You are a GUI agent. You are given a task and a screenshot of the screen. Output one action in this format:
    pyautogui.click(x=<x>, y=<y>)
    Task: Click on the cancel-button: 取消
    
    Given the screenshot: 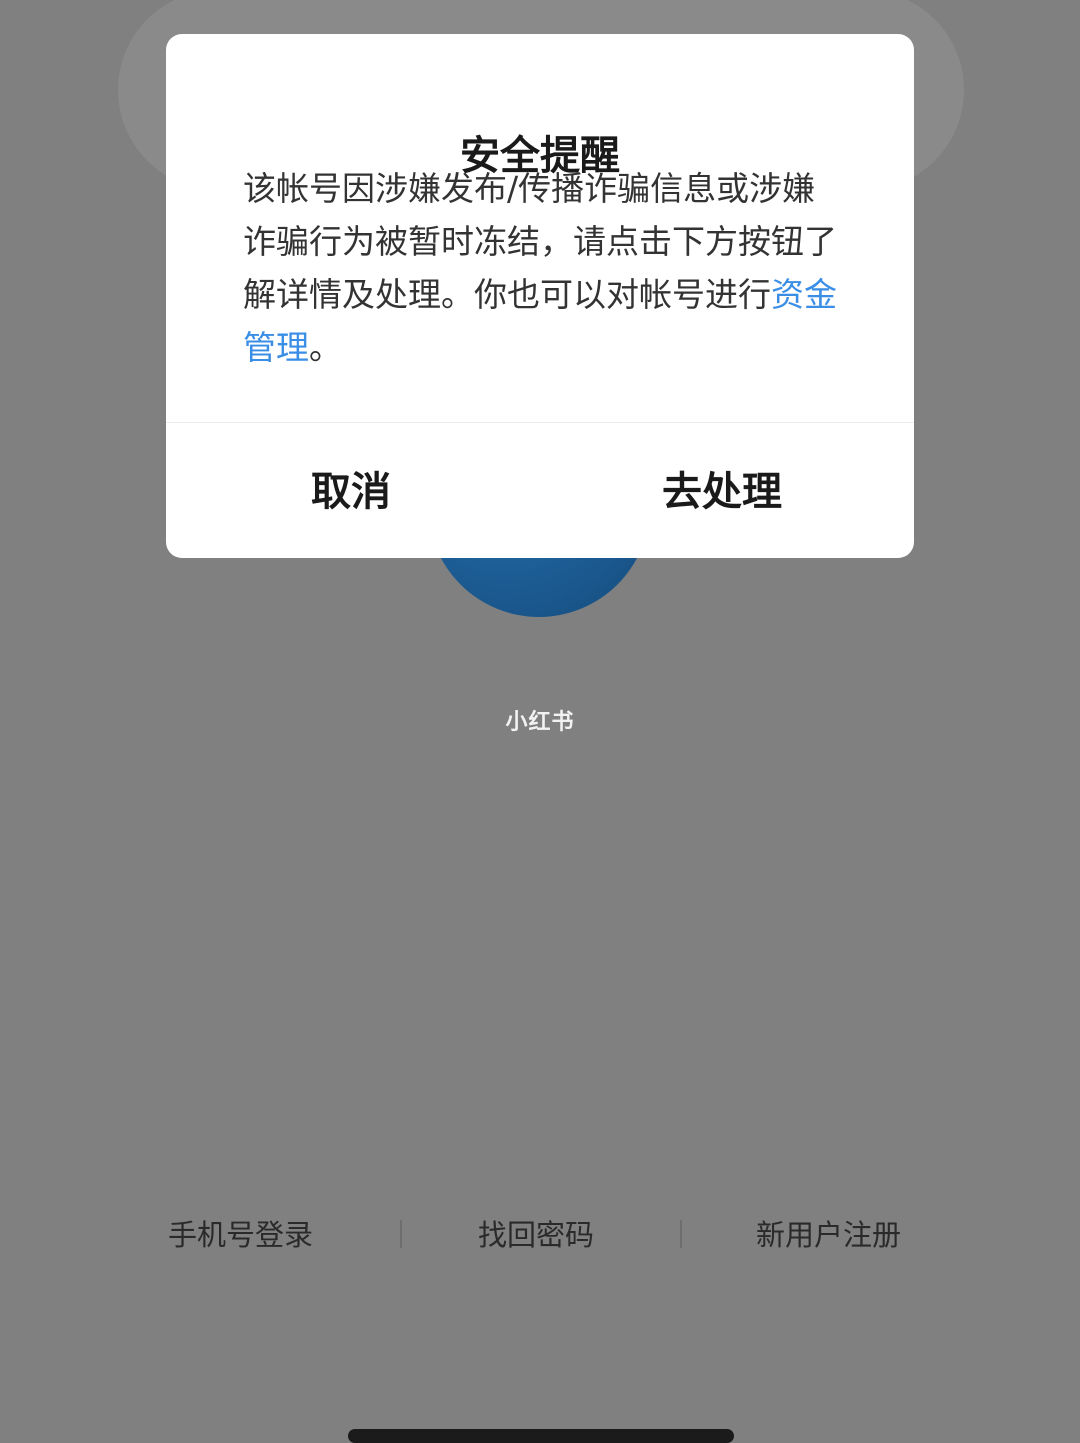 What is the action you would take?
    pyautogui.click(x=351, y=492)
    